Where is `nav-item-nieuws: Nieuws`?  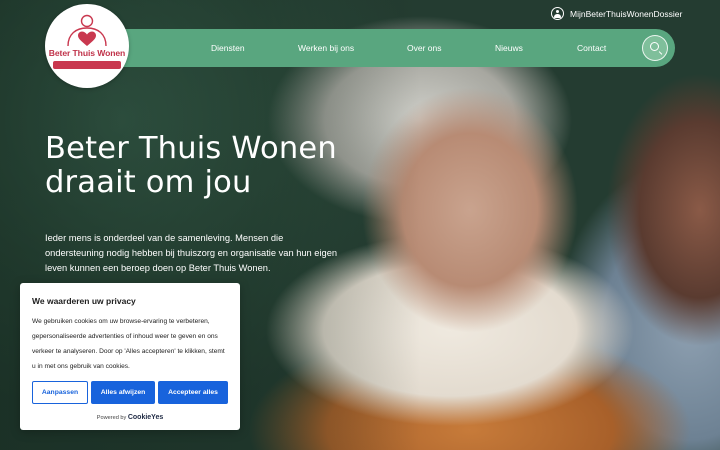 nav-item-nieuws: Nieuws is located at coordinates (509, 48).